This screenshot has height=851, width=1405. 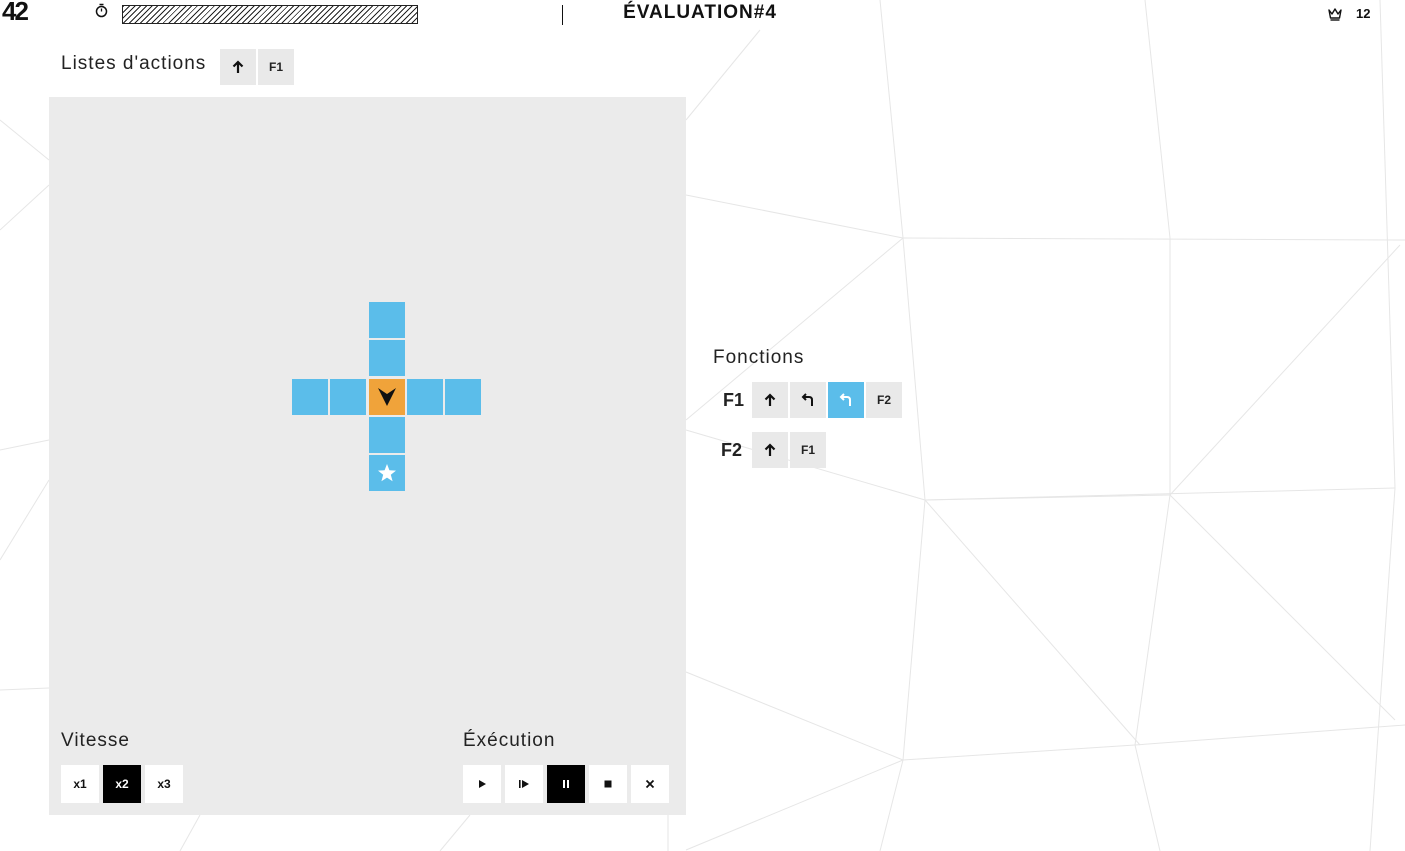 I want to click on star-tile, so click(x=387, y=473).